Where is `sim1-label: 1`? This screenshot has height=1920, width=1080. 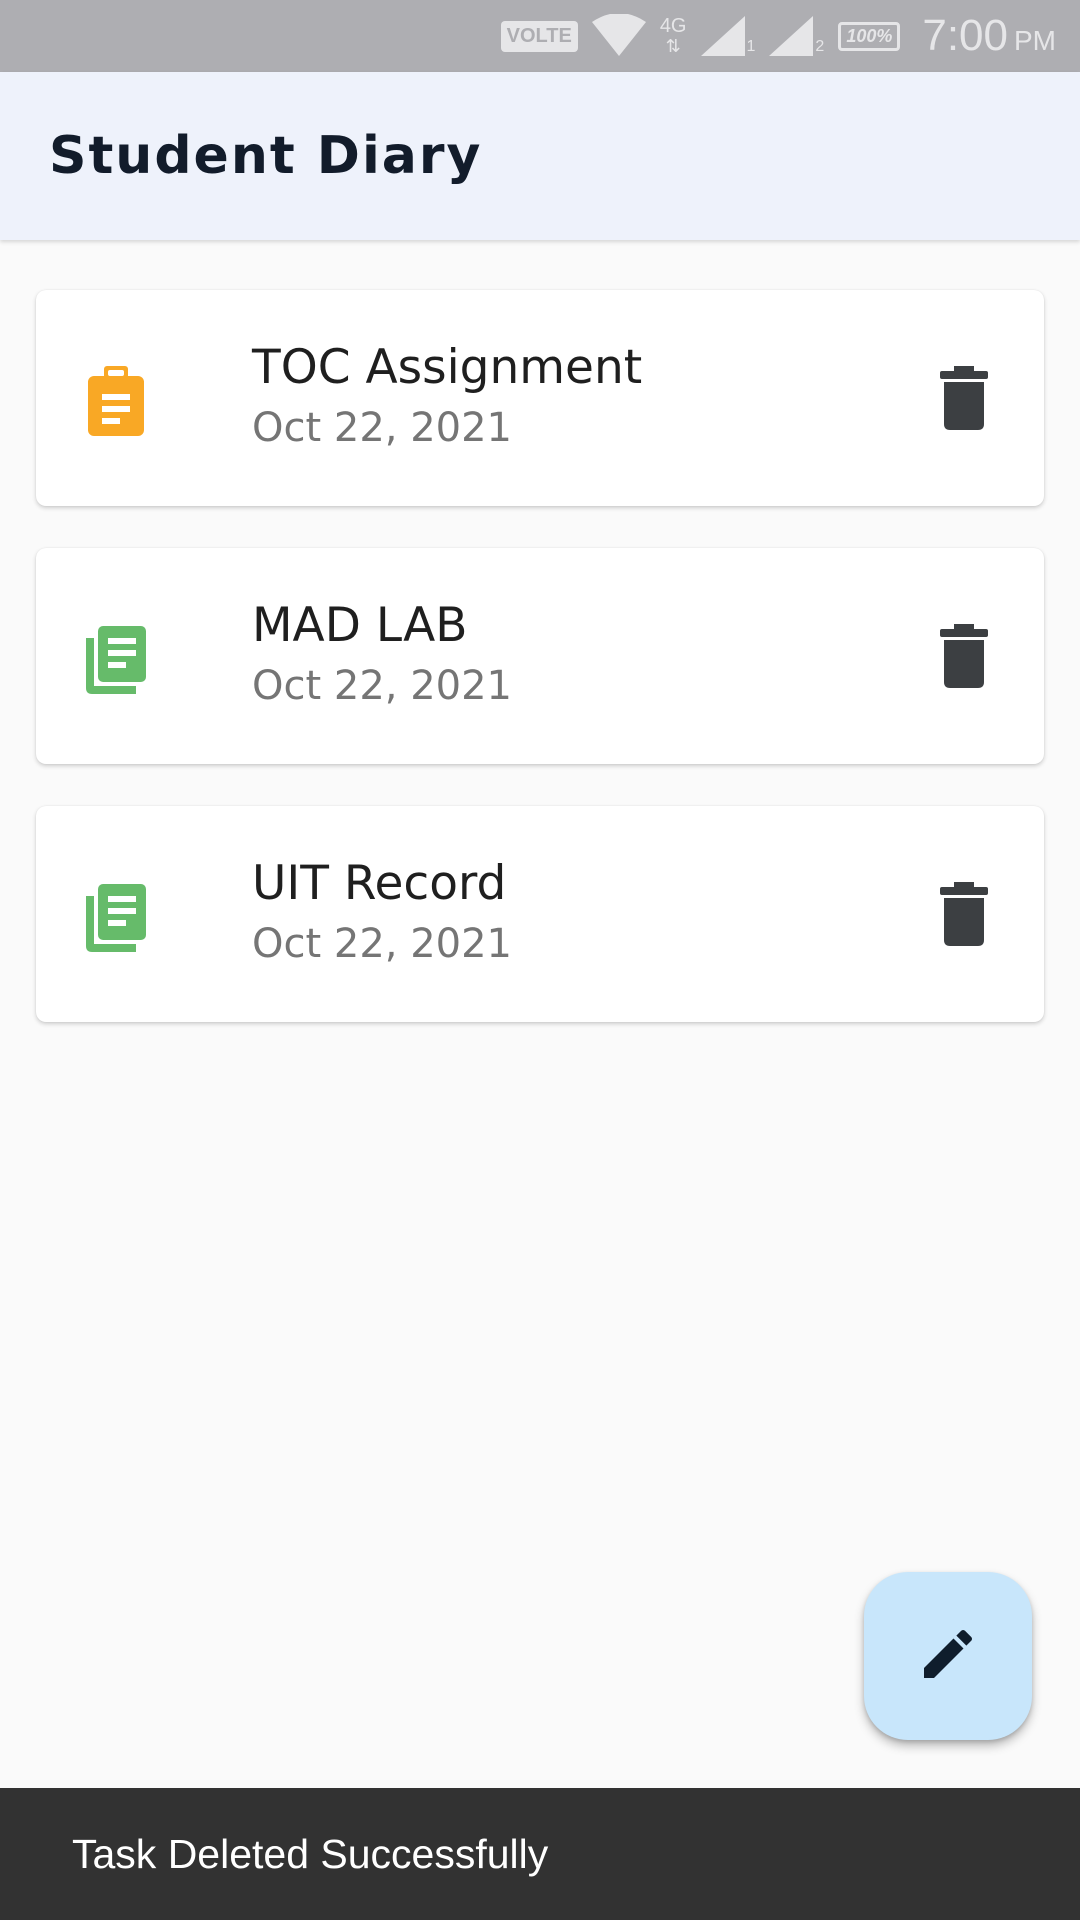
sim1-label: 1 is located at coordinates (751, 46).